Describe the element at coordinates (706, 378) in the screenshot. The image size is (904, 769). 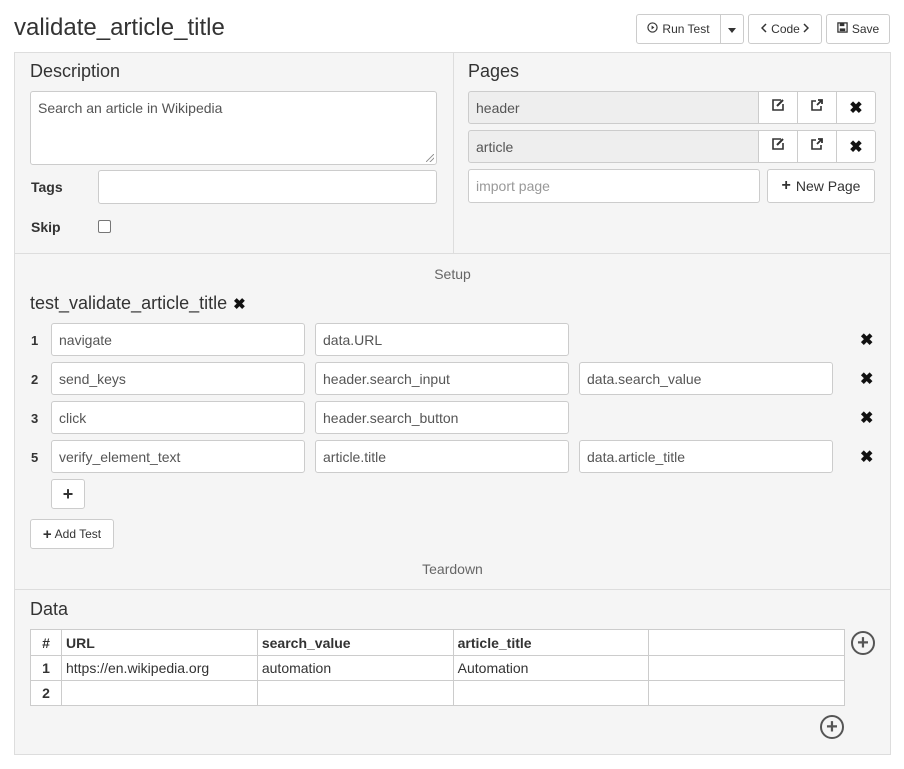
I see `step-arg-input: data.search_value` at that location.